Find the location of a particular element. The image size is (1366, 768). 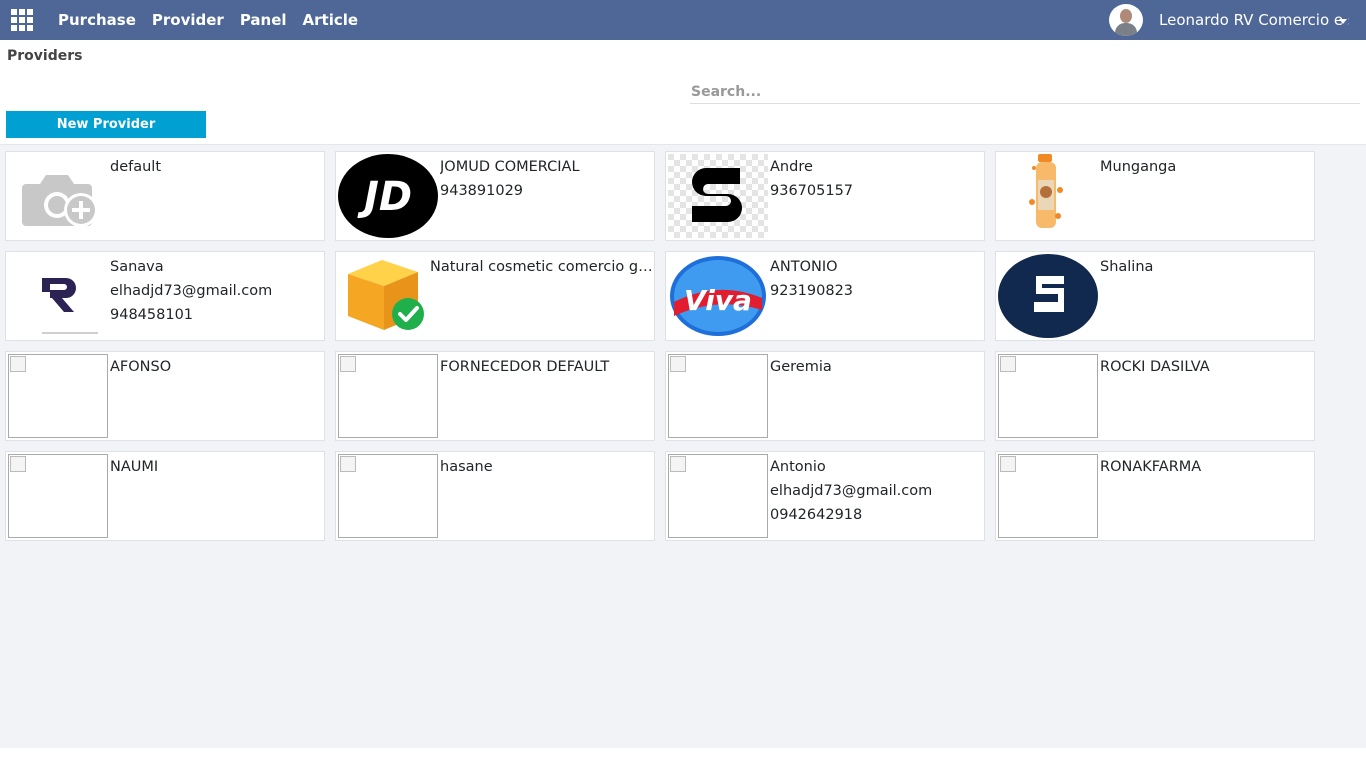

main-menu: Purchase Provider Panel Article is located at coordinates (216, 20).